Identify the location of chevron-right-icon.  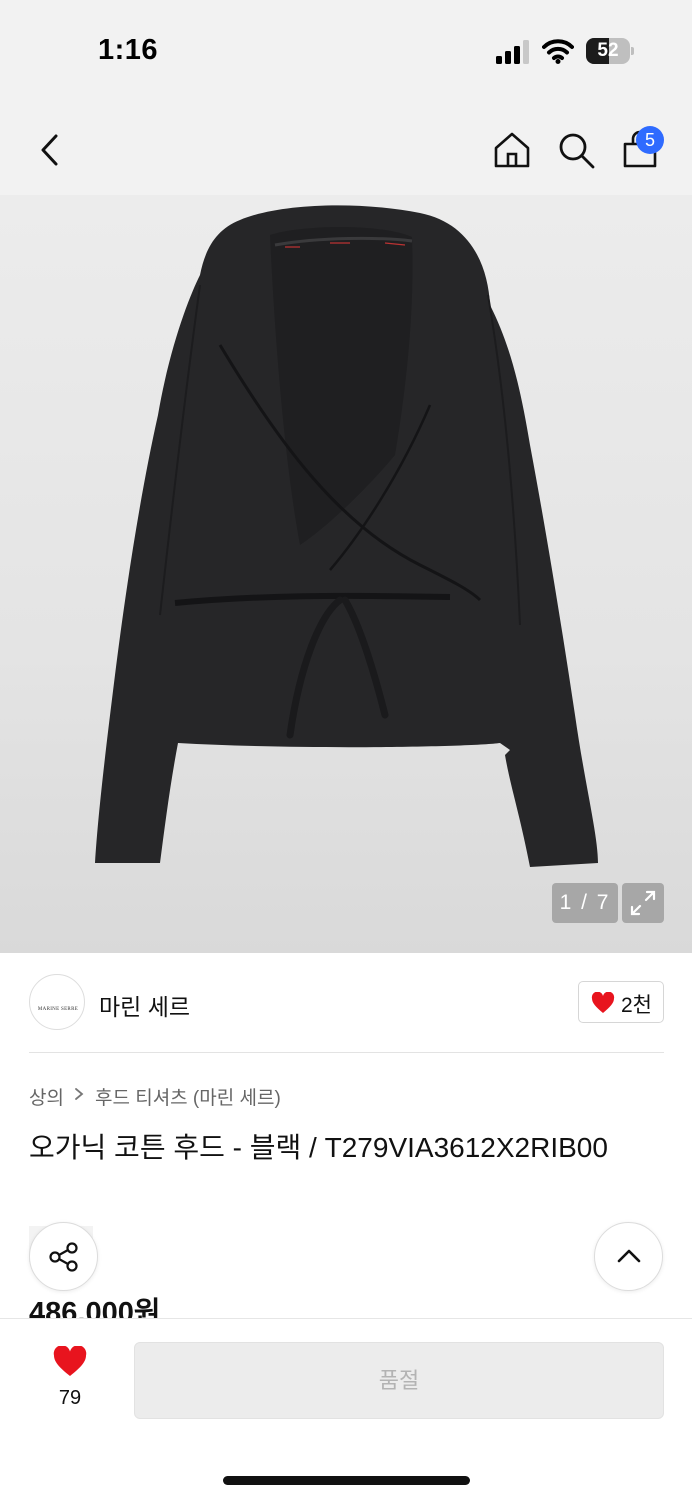
(79, 1093).